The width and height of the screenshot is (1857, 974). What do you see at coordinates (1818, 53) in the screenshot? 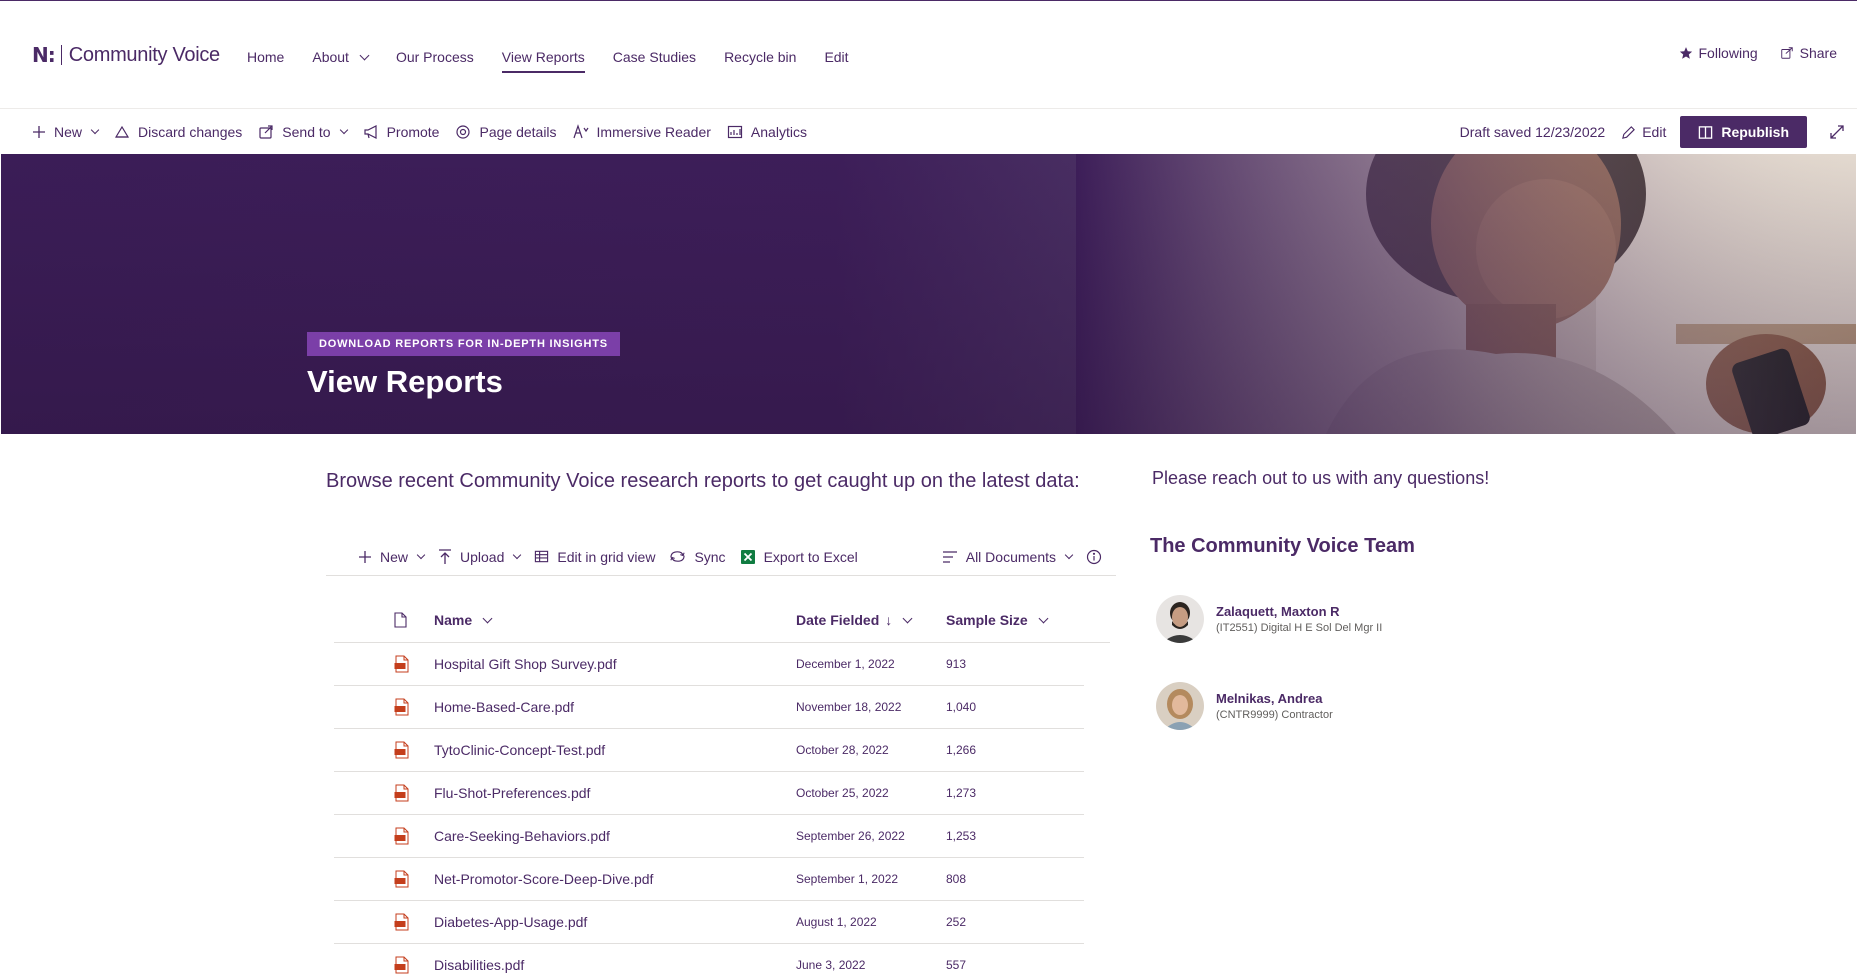
I see `share-label: Share` at bounding box center [1818, 53].